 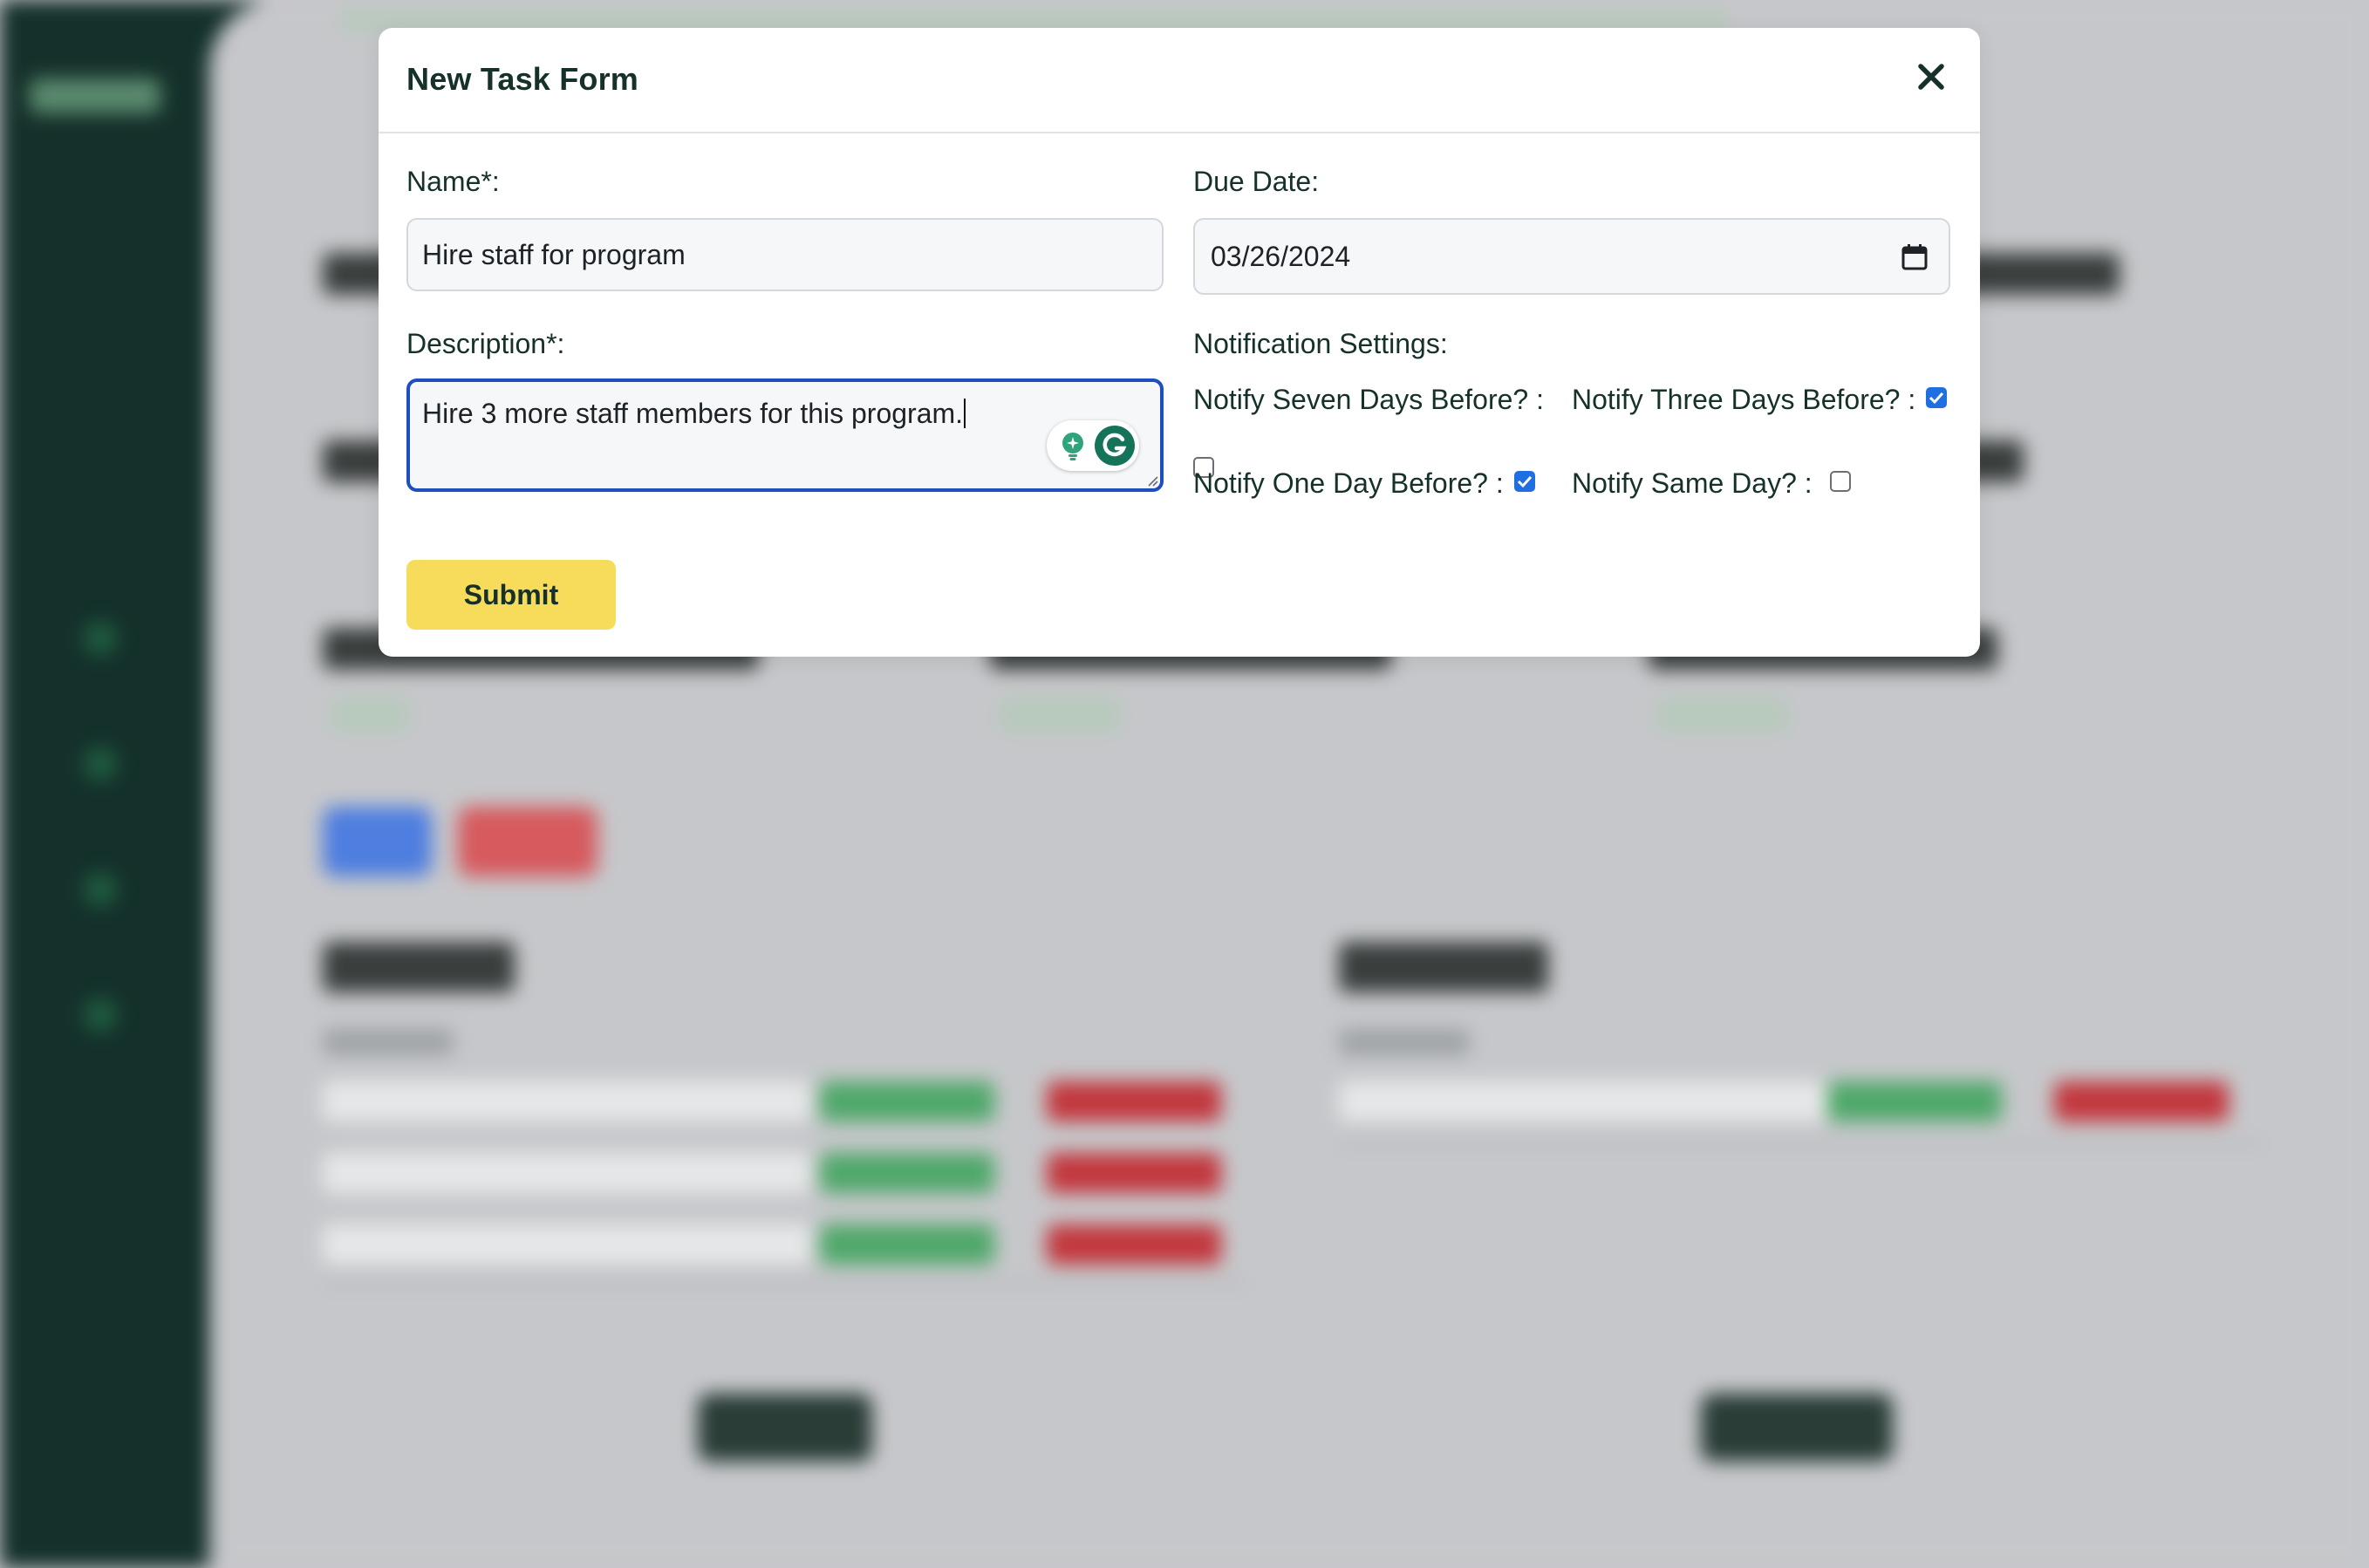 What do you see at coordinates (1152, 481) in the screenshot?
I see `resize-grip-icon` at bounding box center [1152, 481].